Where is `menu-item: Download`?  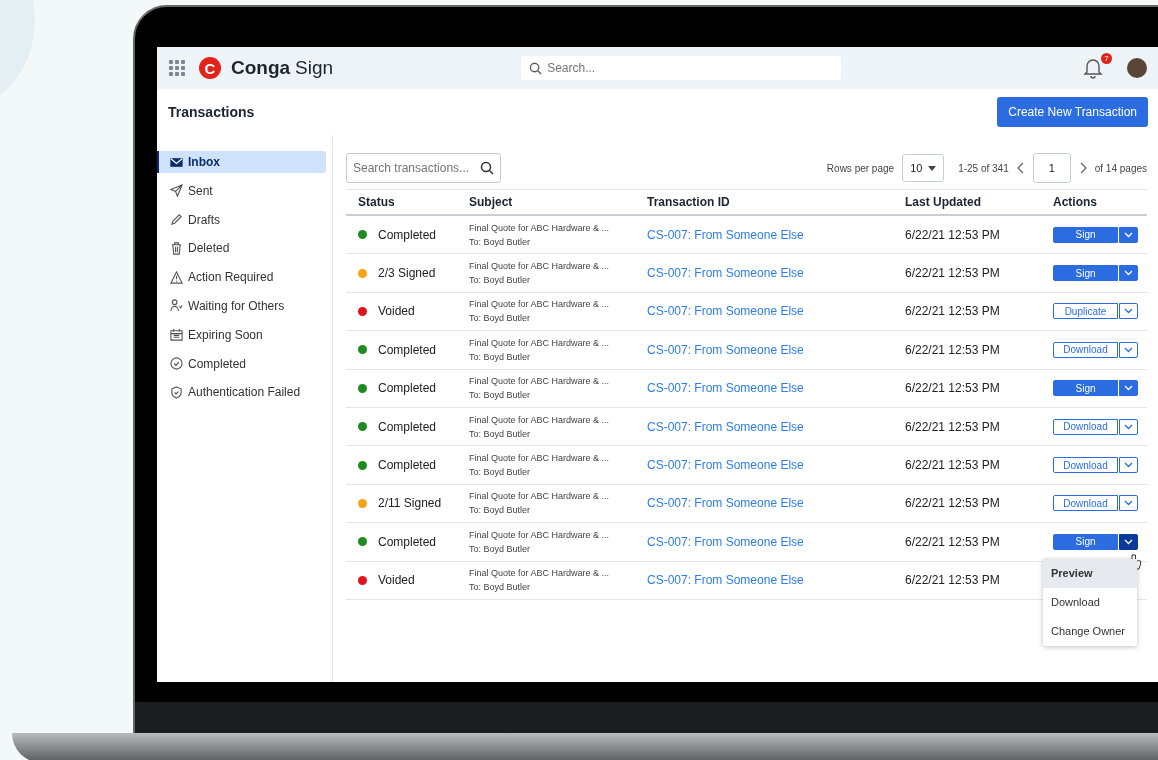 menu-item: Download is located at coordinates (1090, 602).